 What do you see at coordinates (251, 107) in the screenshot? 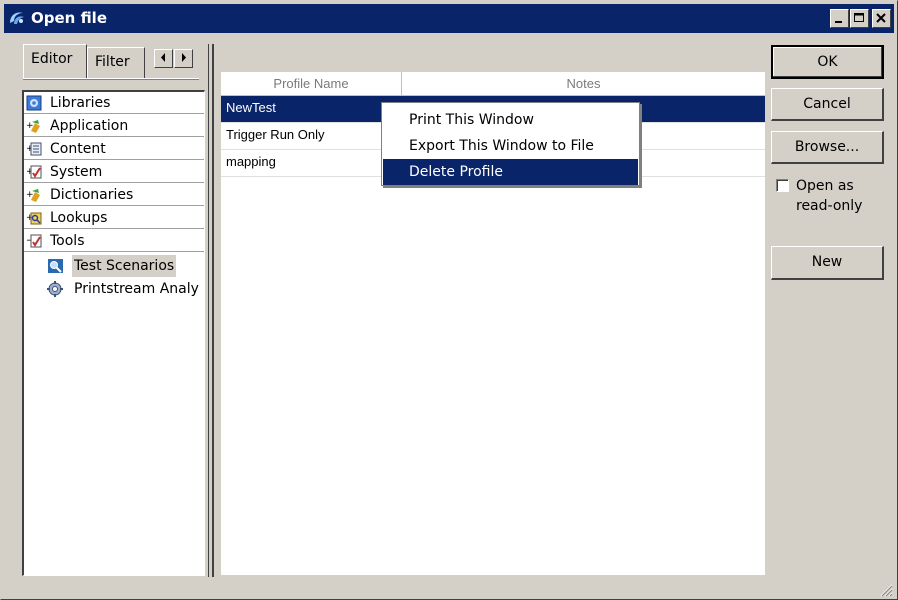
I see `profile-name-cell: NewTest` at bounding box center [251, 107].